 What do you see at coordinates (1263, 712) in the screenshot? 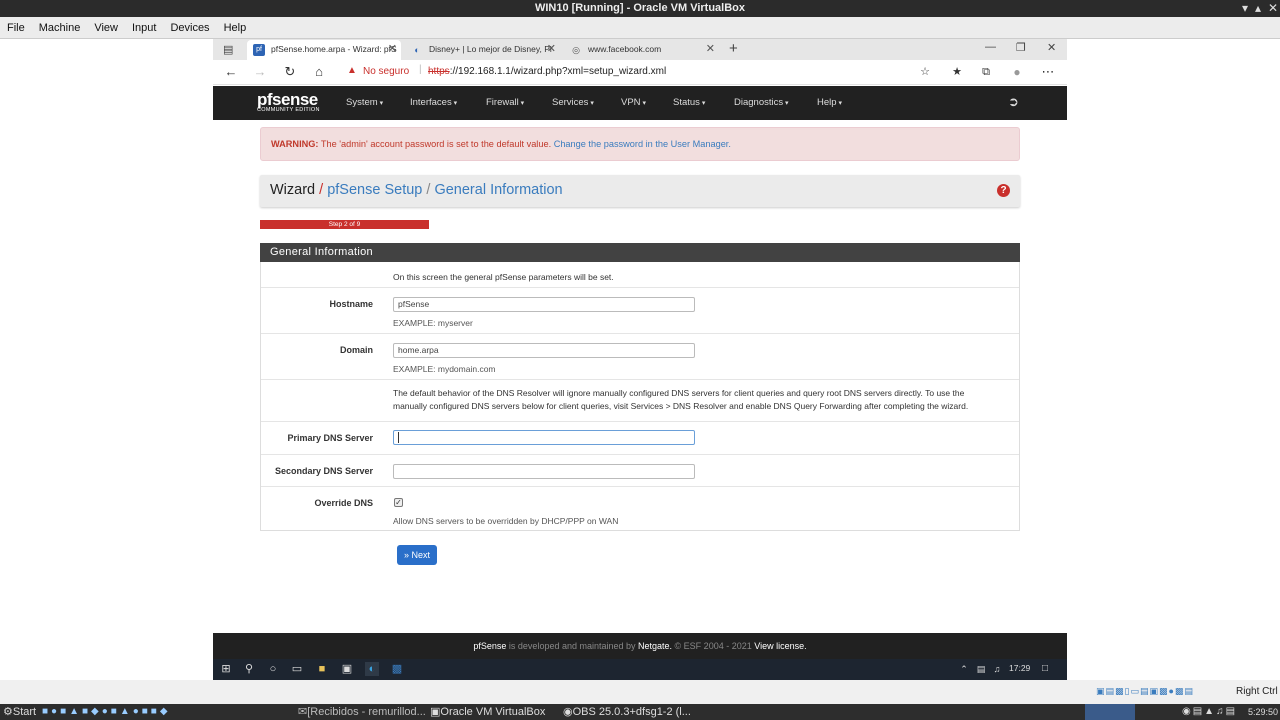
I see `host-clock: 5:29:50` at bounding box center [1263, 712].